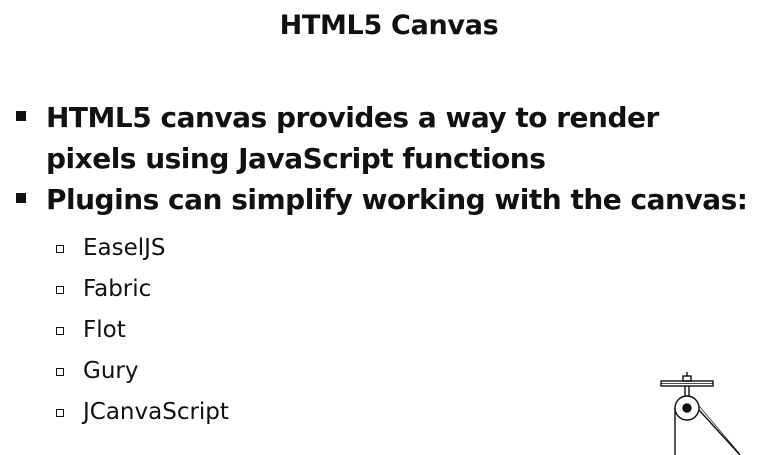 The image size is (765, 455). I want to click on sub-bullet-list: EaselJS Fabric Flot Gury JCanvaScript, so click(142, 330).